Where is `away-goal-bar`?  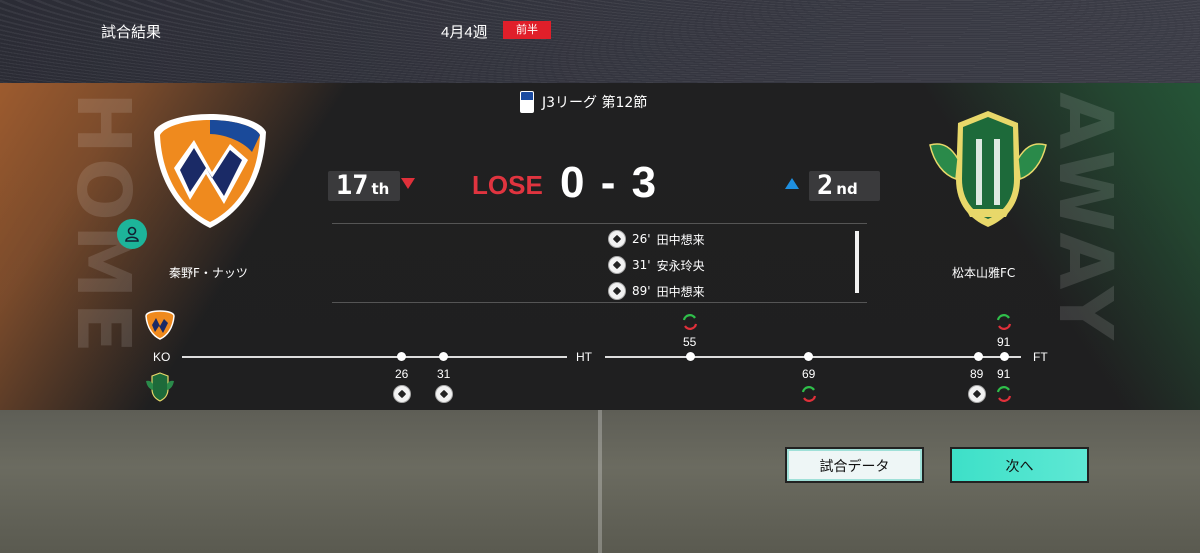
away-goal-bar is located at coordinates (857, 262).